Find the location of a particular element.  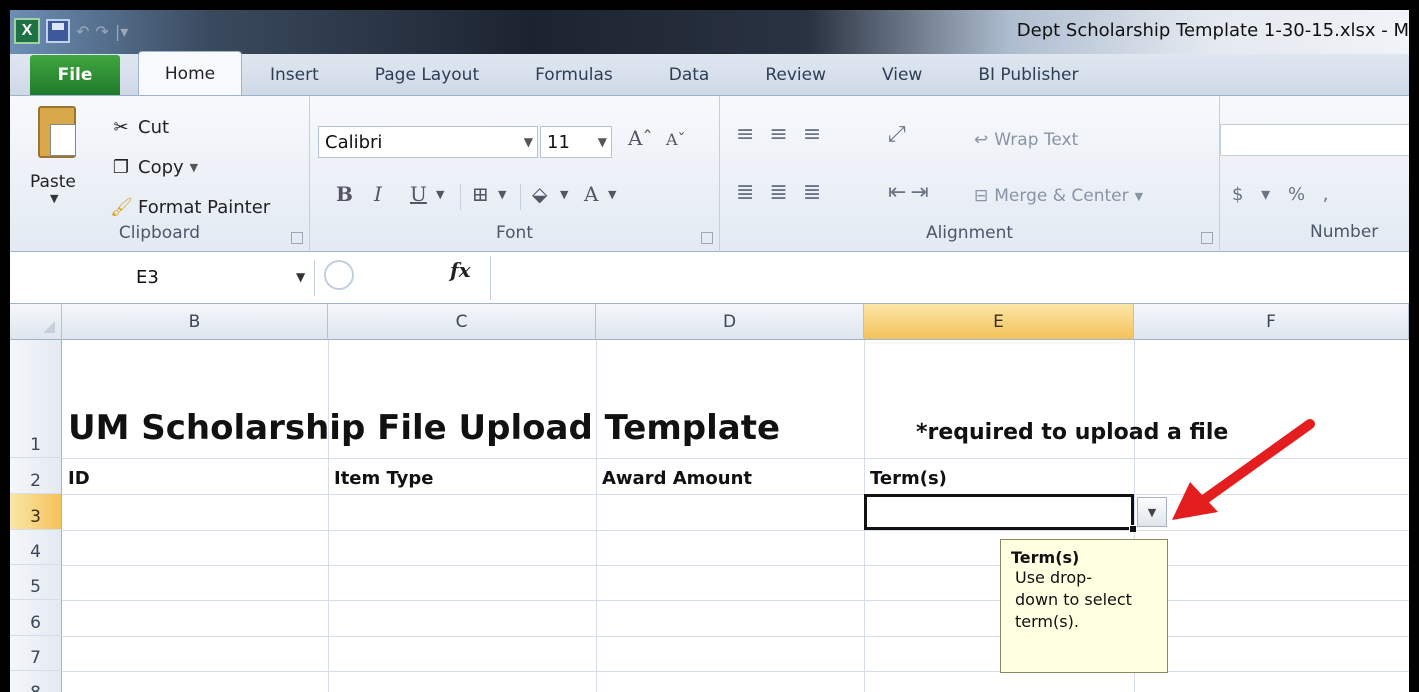

currency-icon: $ is located at coordinates (1240, 194).